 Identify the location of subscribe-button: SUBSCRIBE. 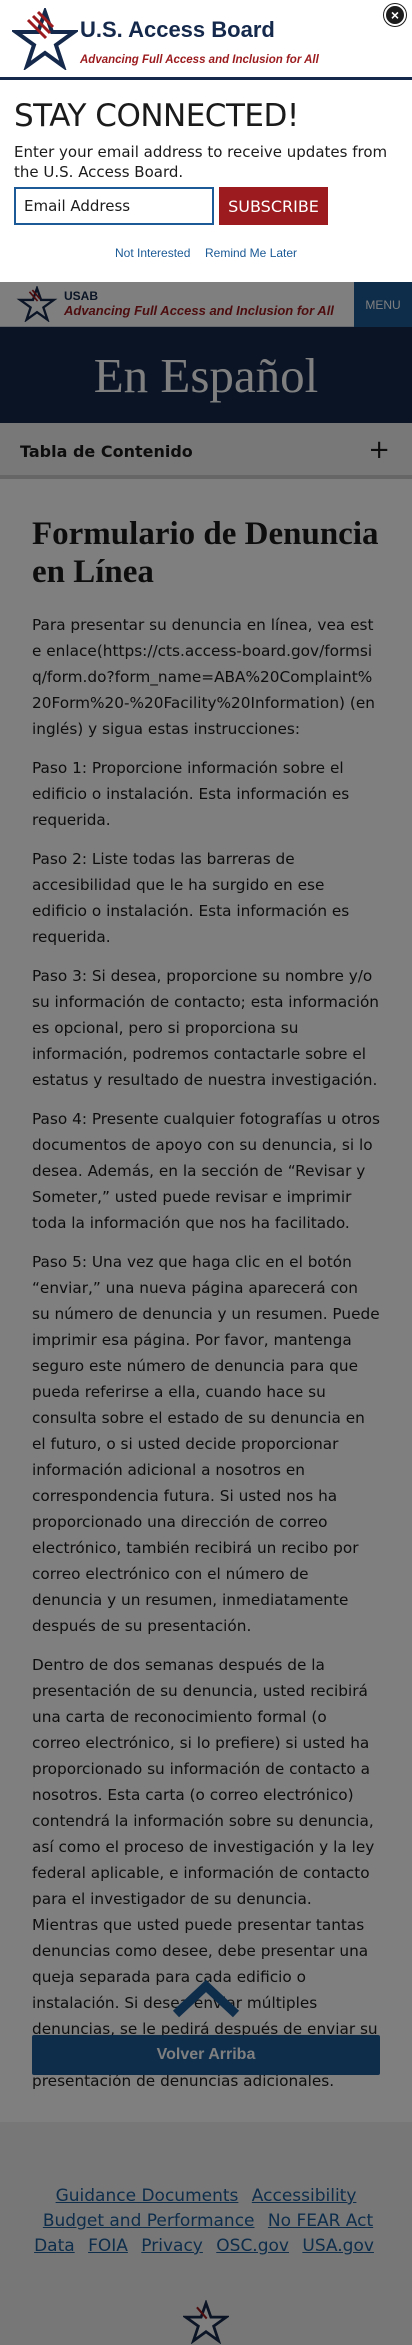
(273, 206).